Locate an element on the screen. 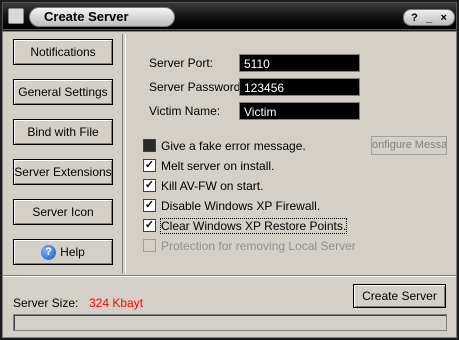 This screenshot has height=340, width=459. protection-option: Protection for removing Local Server is located at coordinates (249, 245).